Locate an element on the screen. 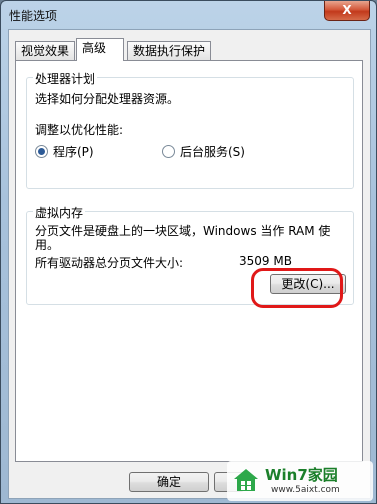 The width and height of the screenshot is (377, 504). close-button: X is located at coordinates (347, 11).